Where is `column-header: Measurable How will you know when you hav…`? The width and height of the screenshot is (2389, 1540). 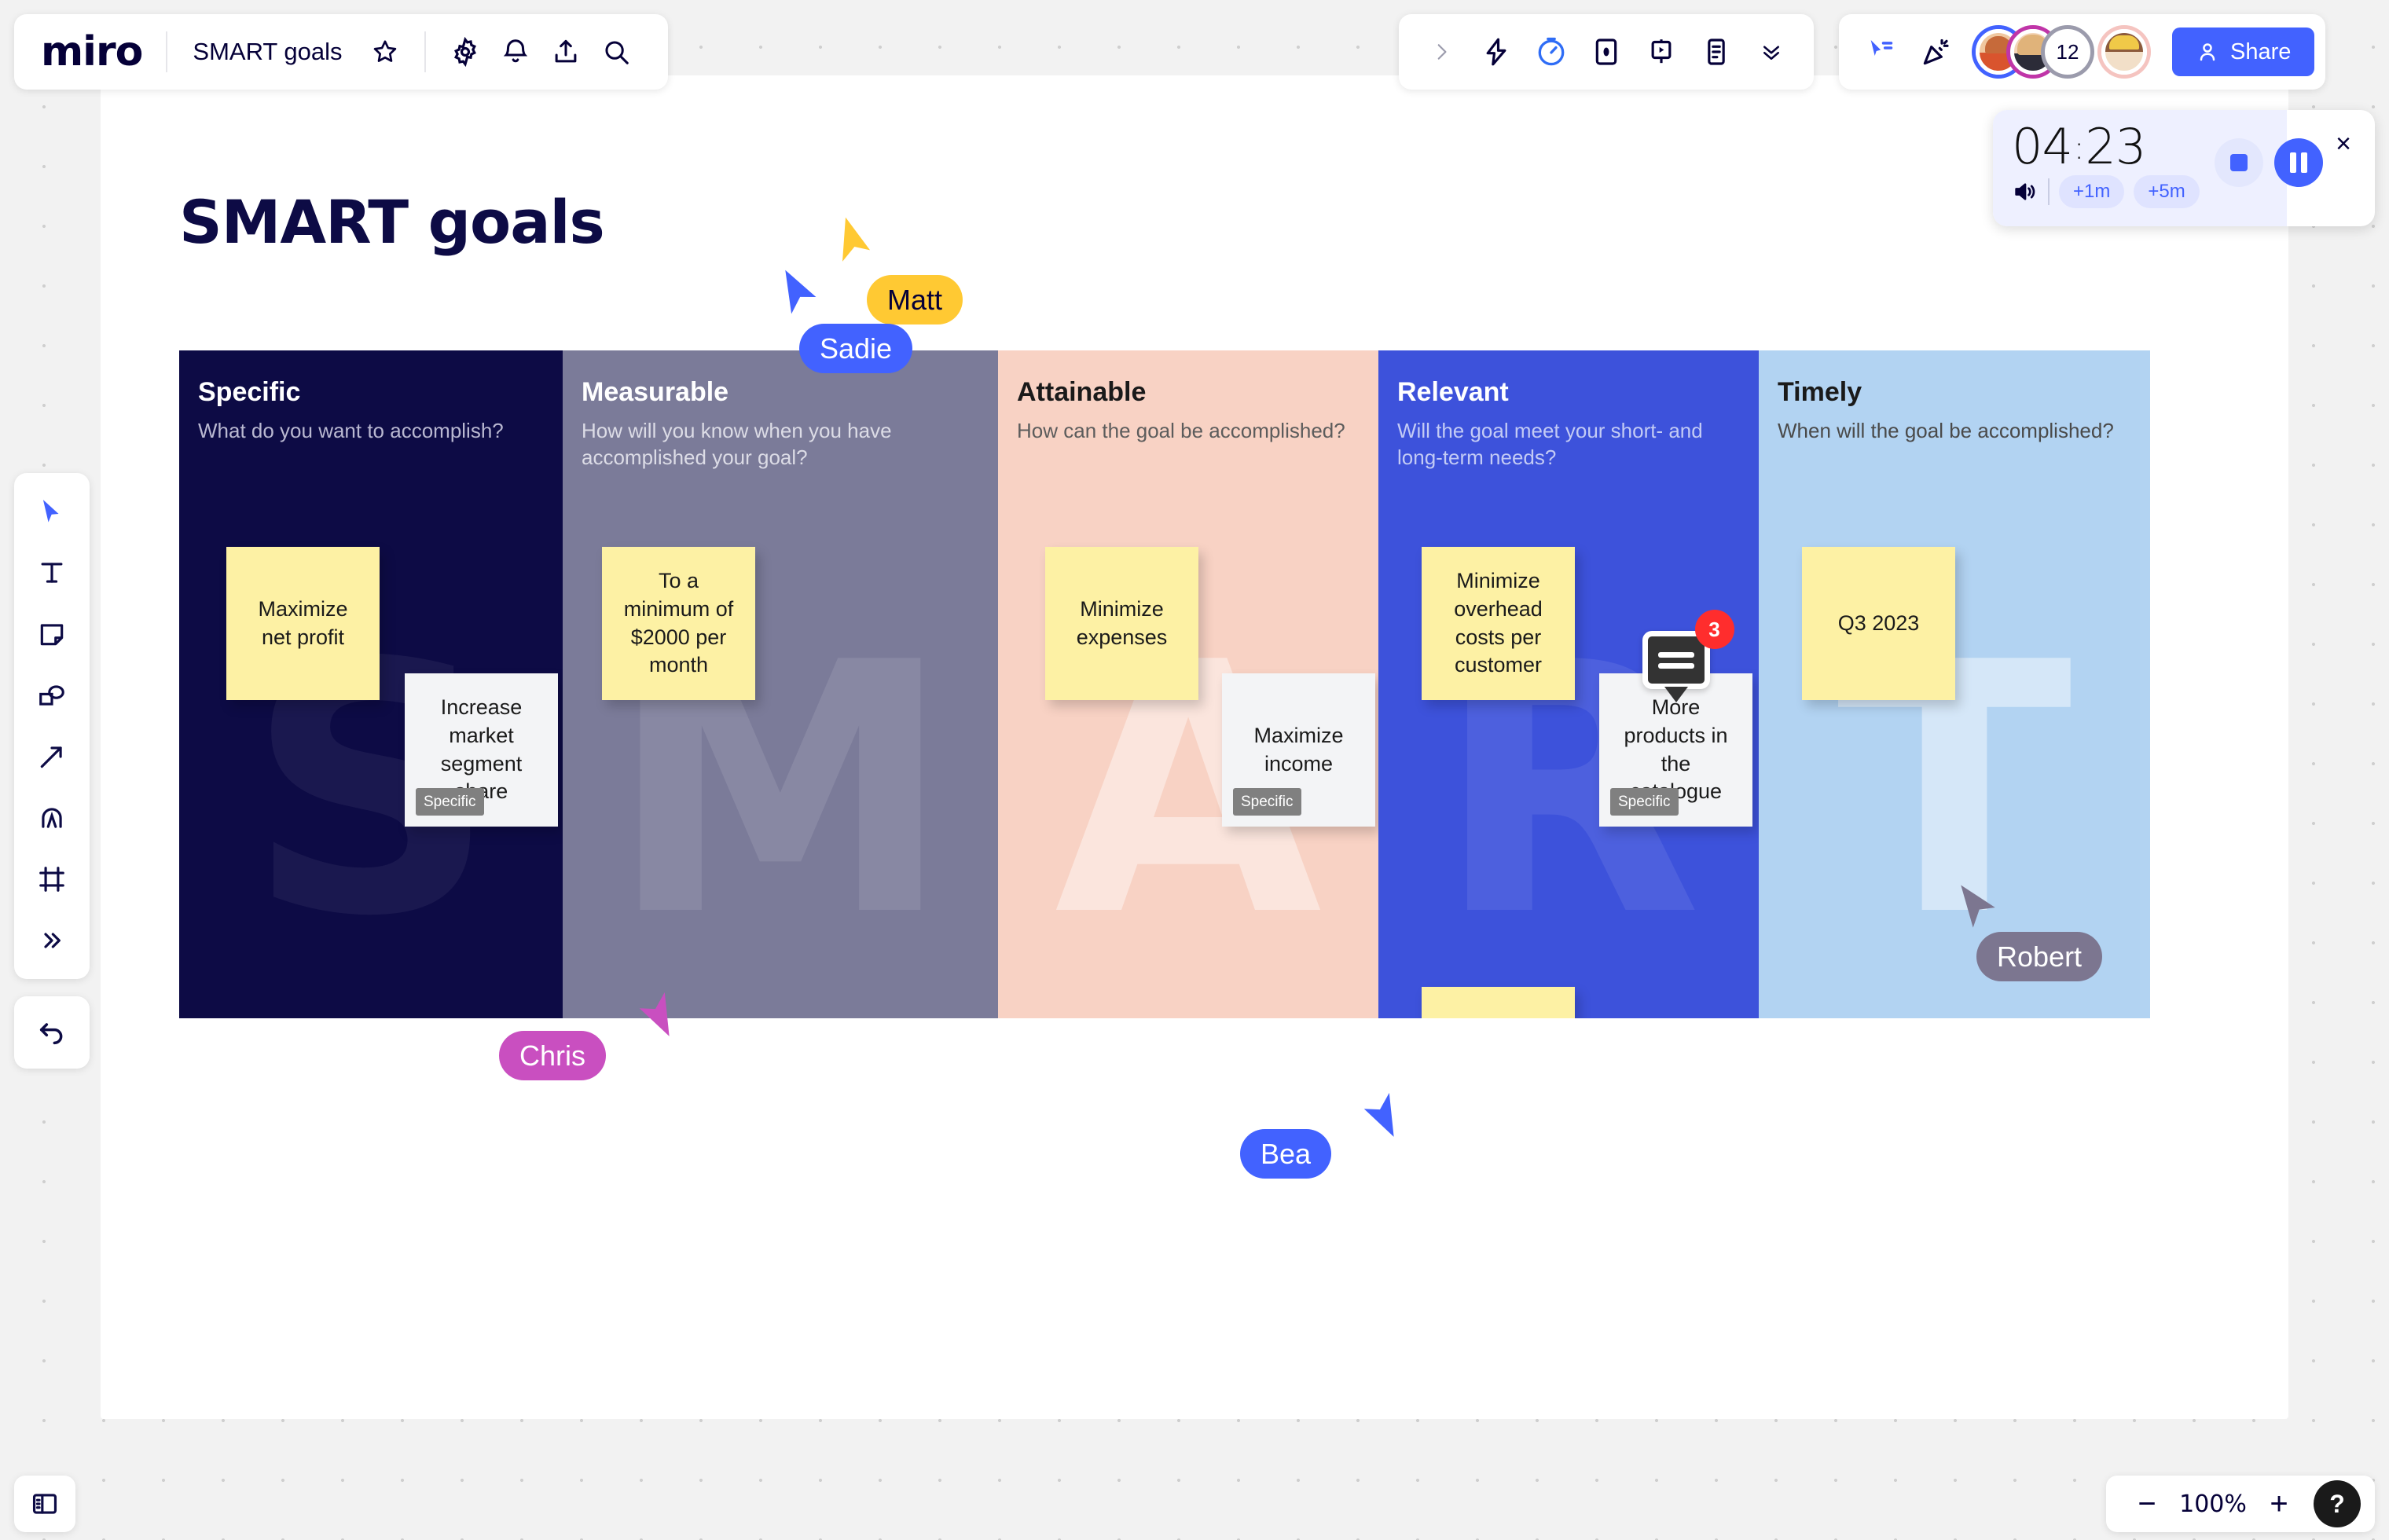
column-header: Measurable How will you know when you hav… is located at coordinates (781, 410).